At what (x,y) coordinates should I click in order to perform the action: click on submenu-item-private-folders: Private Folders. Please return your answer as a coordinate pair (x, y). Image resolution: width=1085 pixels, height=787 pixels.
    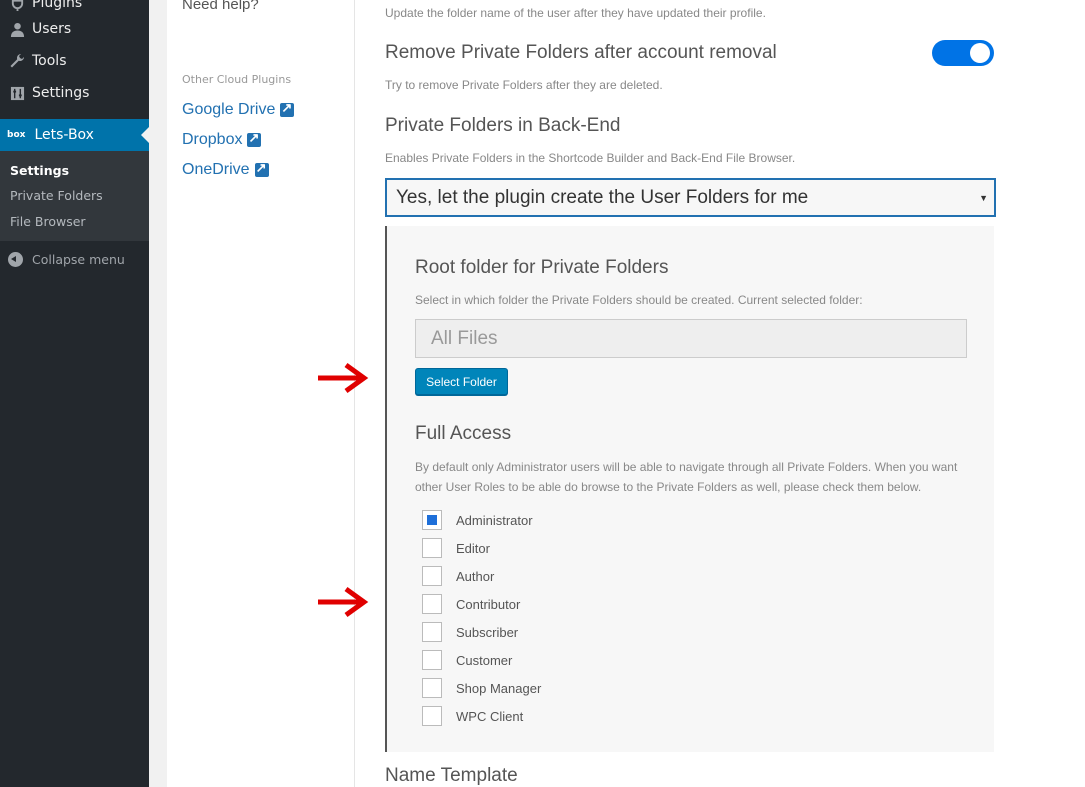
    Looking at the image, I should click on (56, 195).